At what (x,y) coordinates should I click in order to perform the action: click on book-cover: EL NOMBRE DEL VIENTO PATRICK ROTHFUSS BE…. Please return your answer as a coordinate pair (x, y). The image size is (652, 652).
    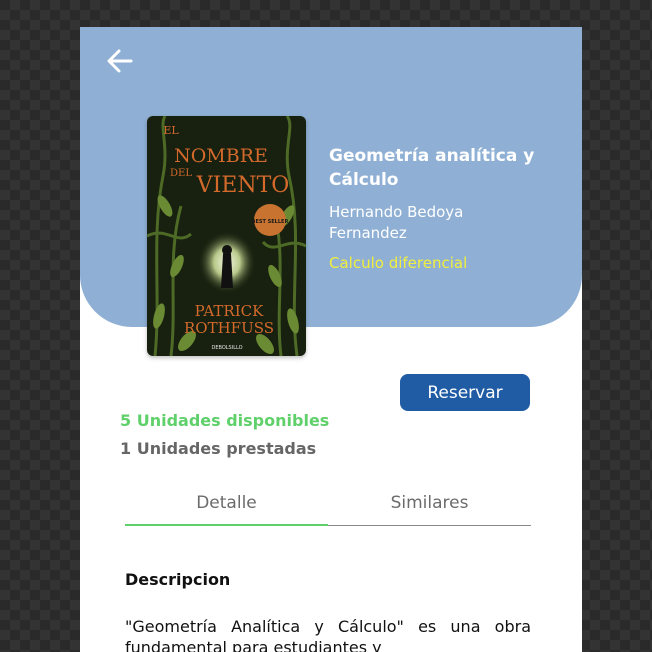
    Looking at the image, I should click on (226, 236).